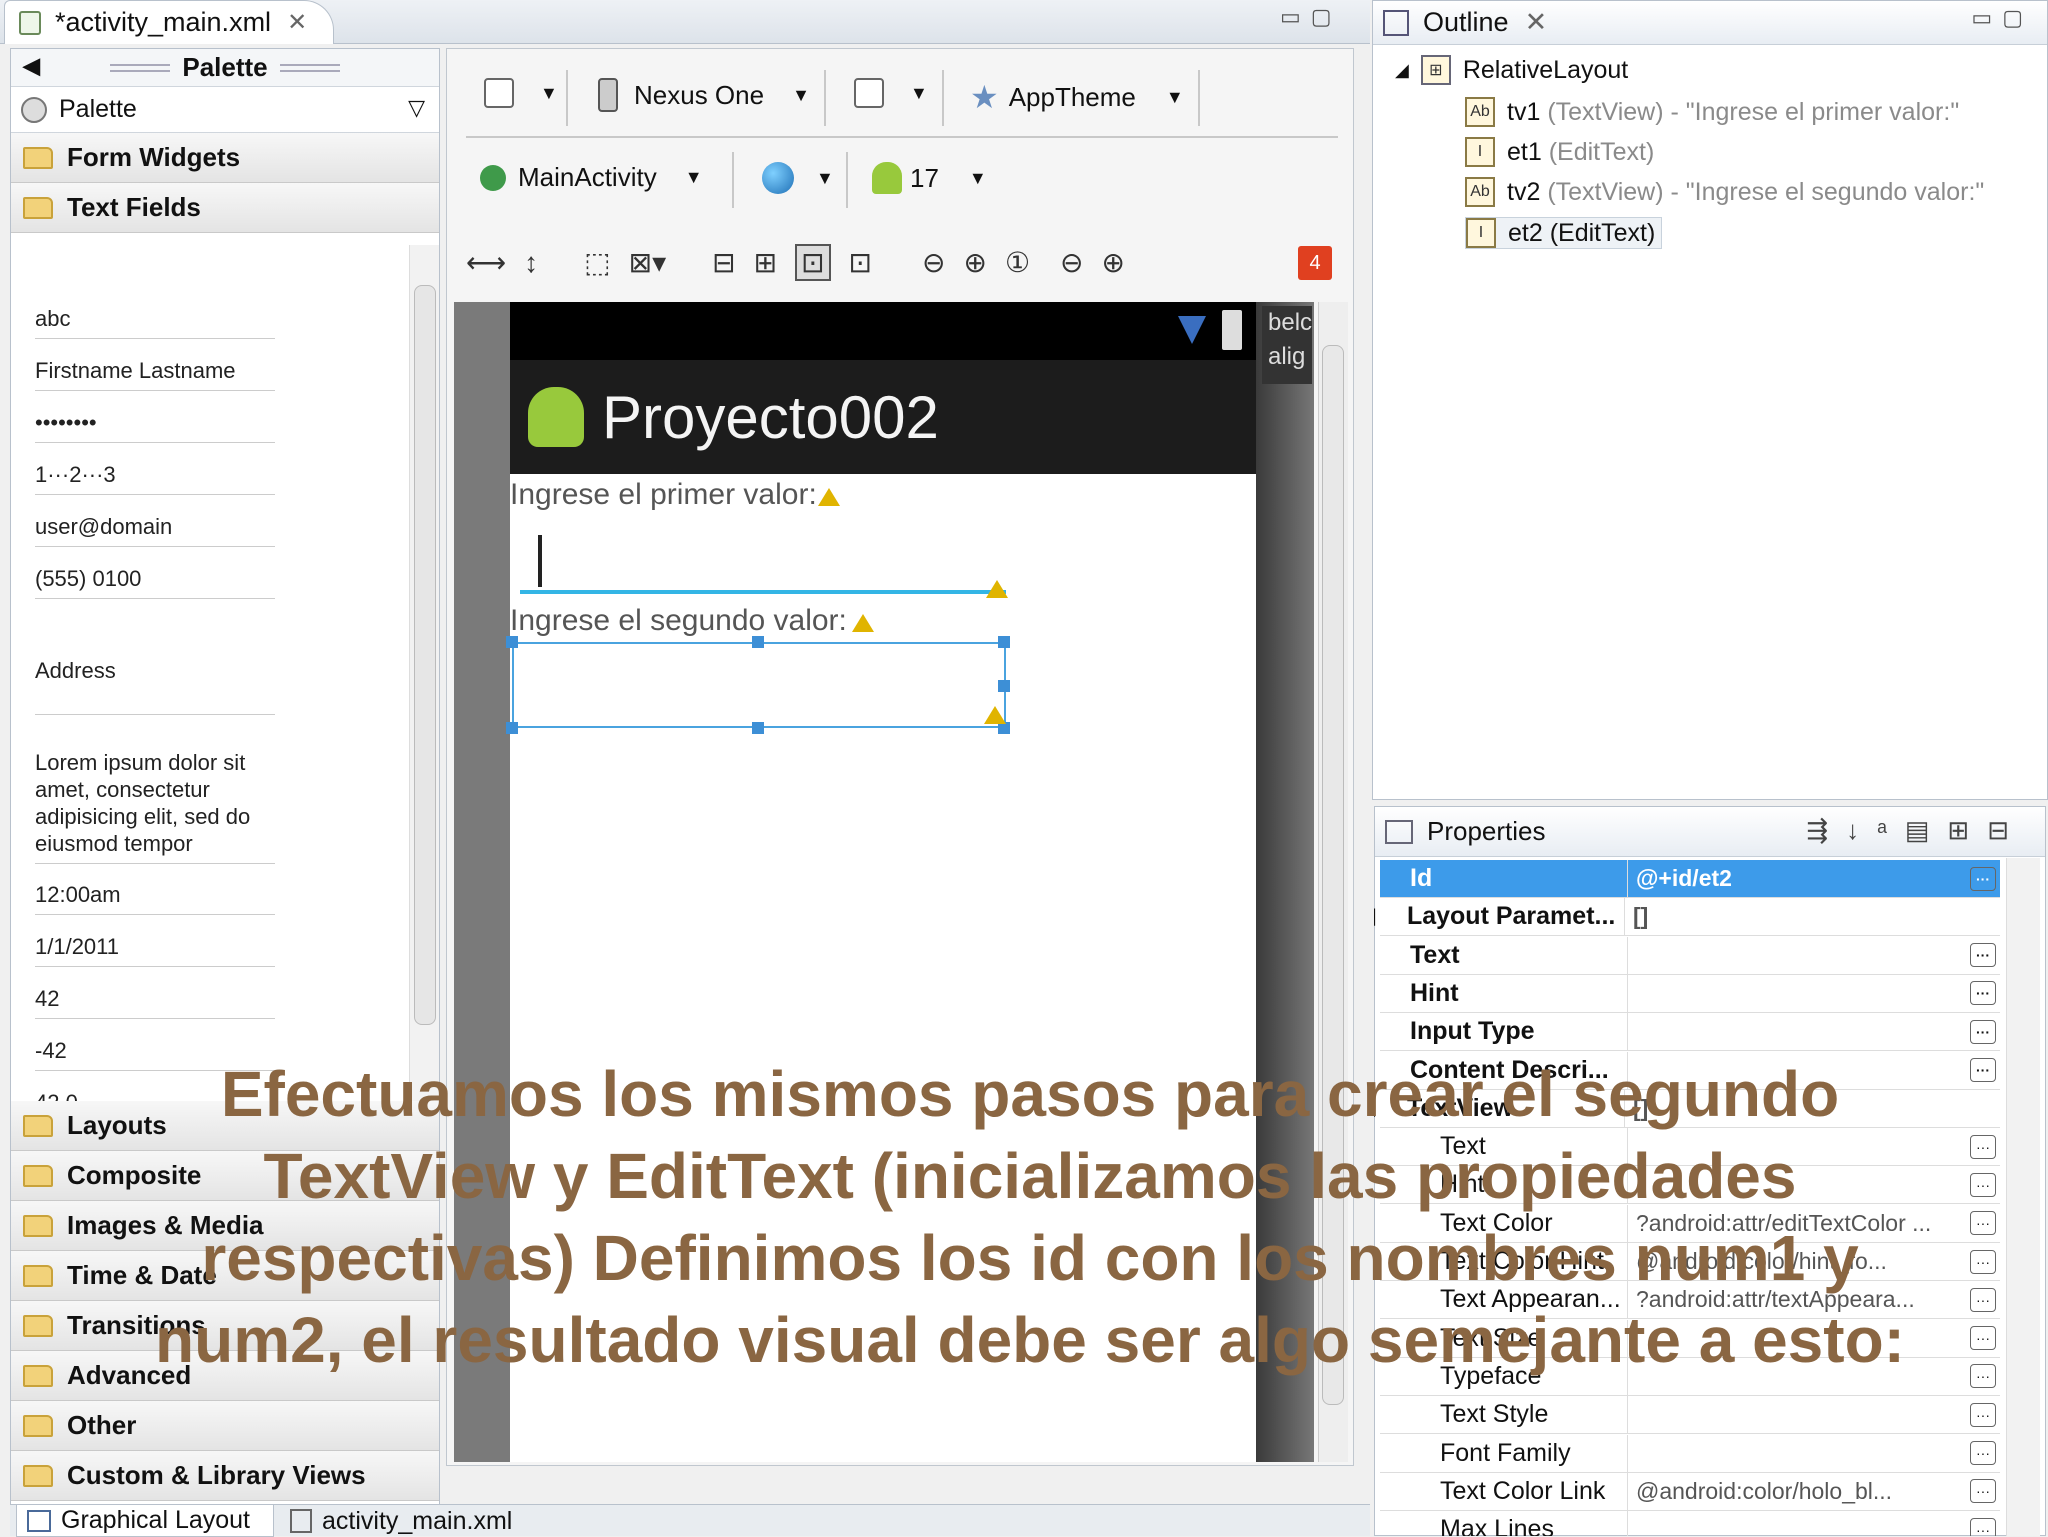 This screenshot has height=1537, width=2048. I want to click on property-row: Font Family ···, so click(1690, 1453).